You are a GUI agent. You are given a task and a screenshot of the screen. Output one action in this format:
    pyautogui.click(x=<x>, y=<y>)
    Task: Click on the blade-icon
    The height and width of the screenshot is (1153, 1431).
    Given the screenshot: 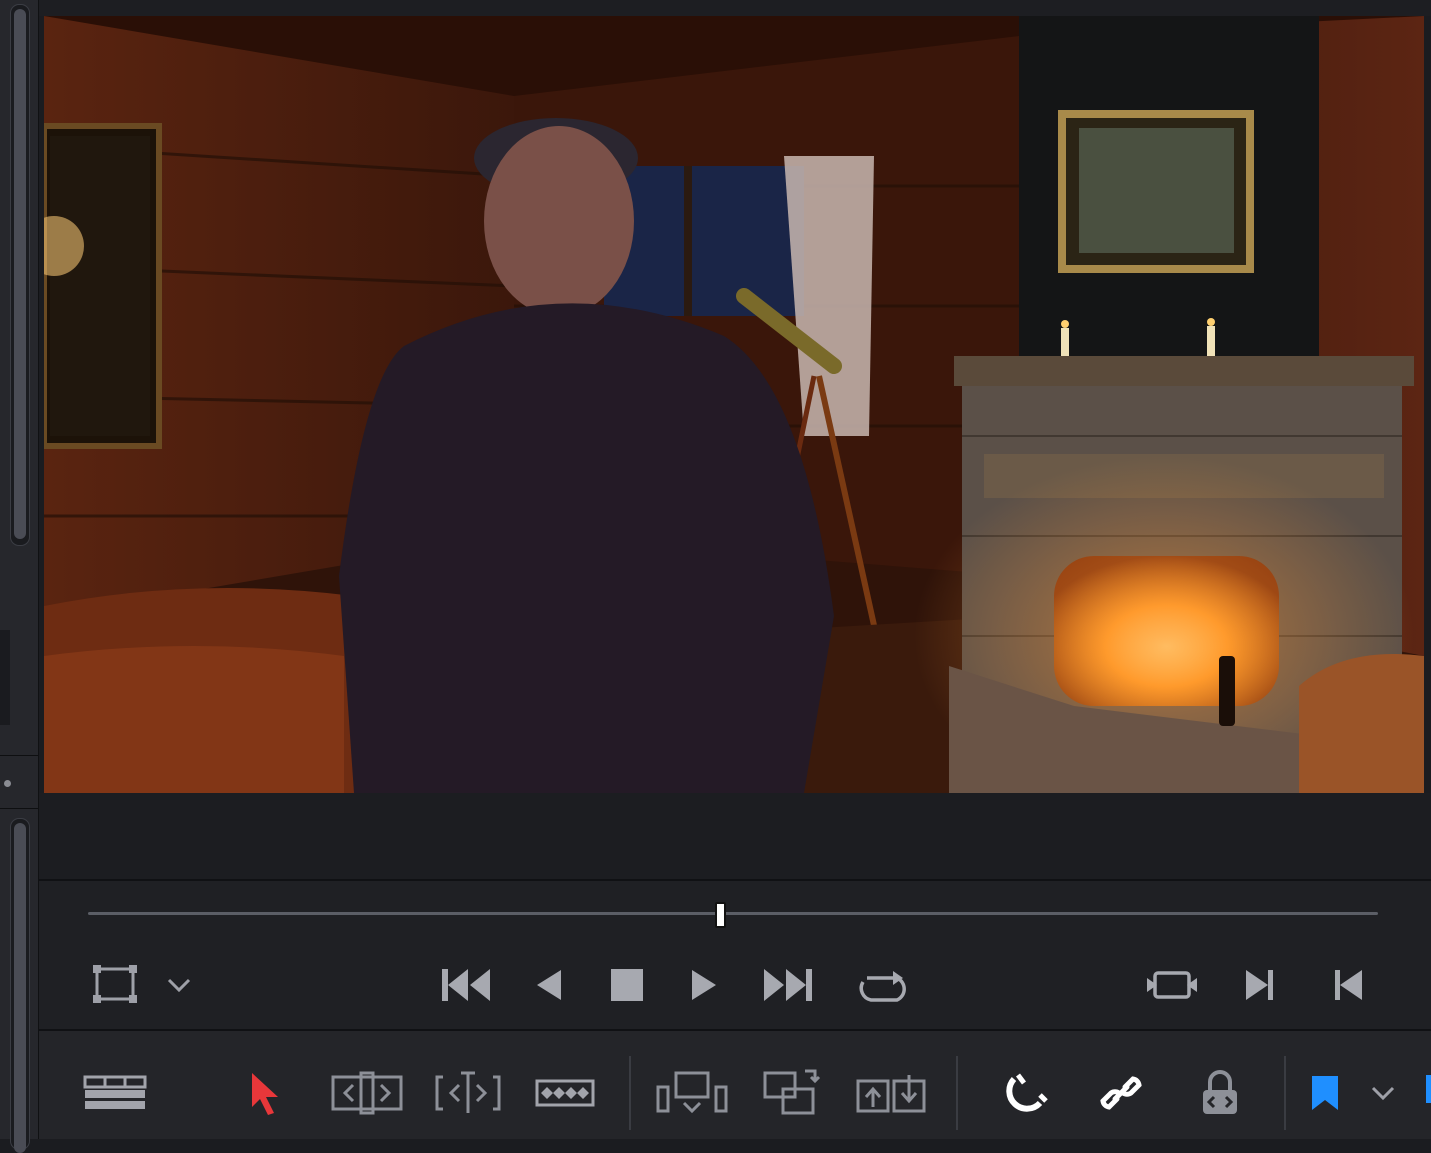 What is the action you would take?
    pyautogui.click(x=565, y=1093)
    